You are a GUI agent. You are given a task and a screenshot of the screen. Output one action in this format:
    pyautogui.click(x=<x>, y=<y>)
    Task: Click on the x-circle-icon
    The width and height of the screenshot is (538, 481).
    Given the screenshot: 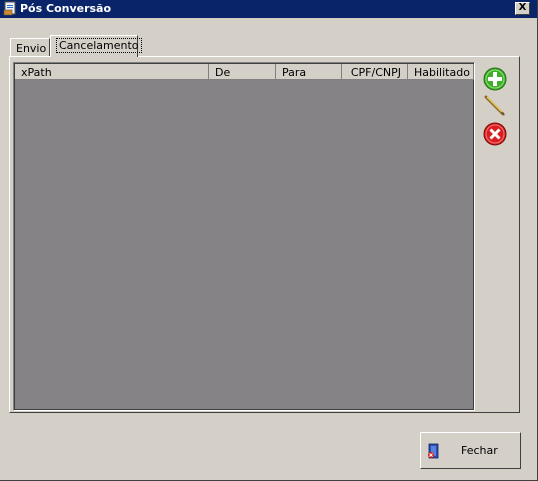 What is the action you would take?
    pyautogui.click(x=495, y=134)
    